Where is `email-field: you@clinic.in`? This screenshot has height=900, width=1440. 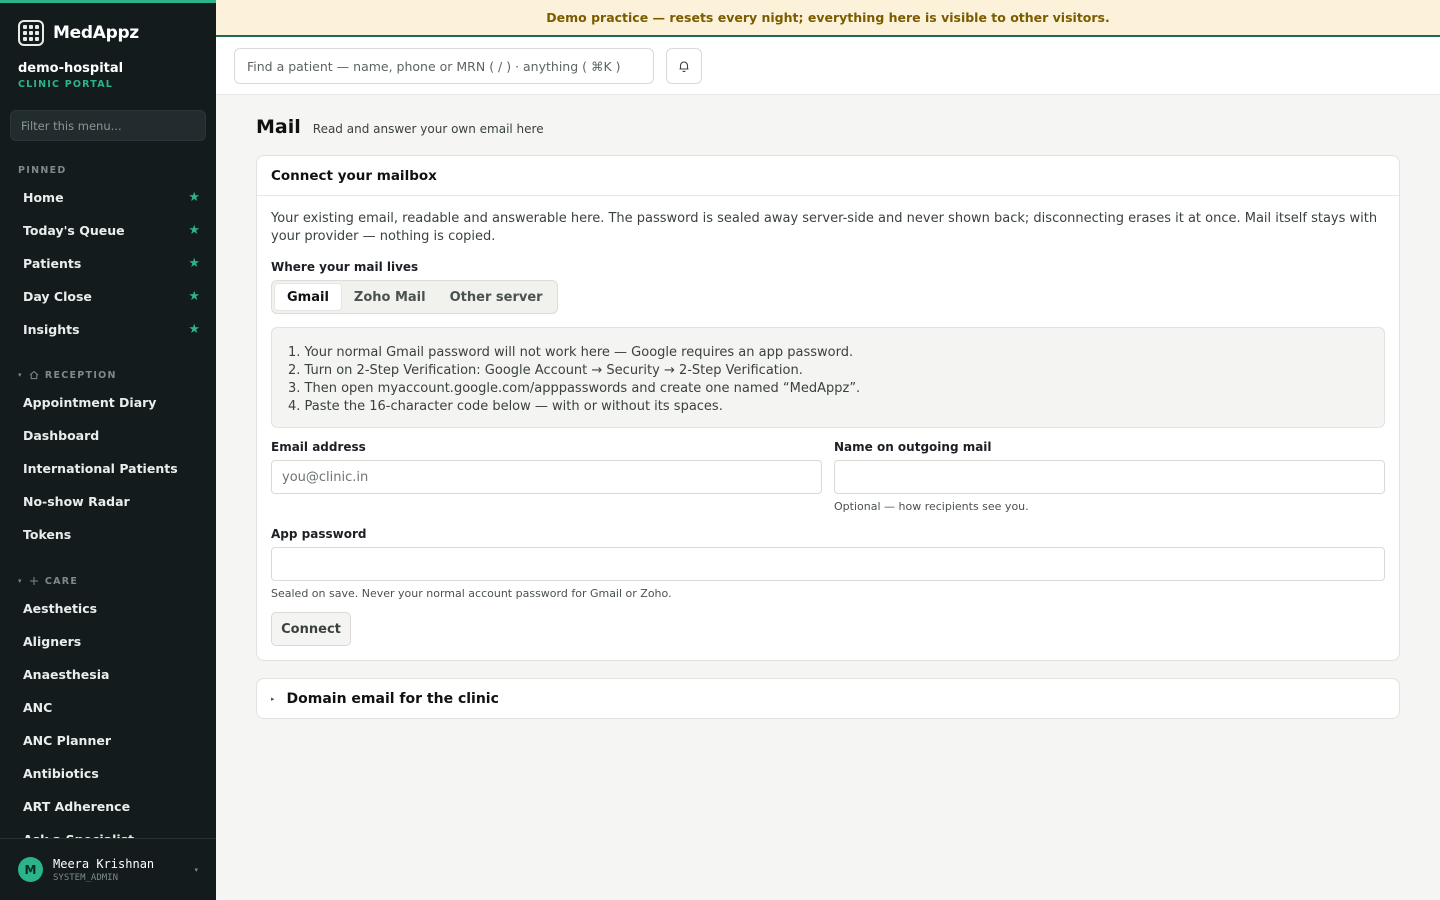
email-field: you@clinic.in is located at coordinates (546, 477).